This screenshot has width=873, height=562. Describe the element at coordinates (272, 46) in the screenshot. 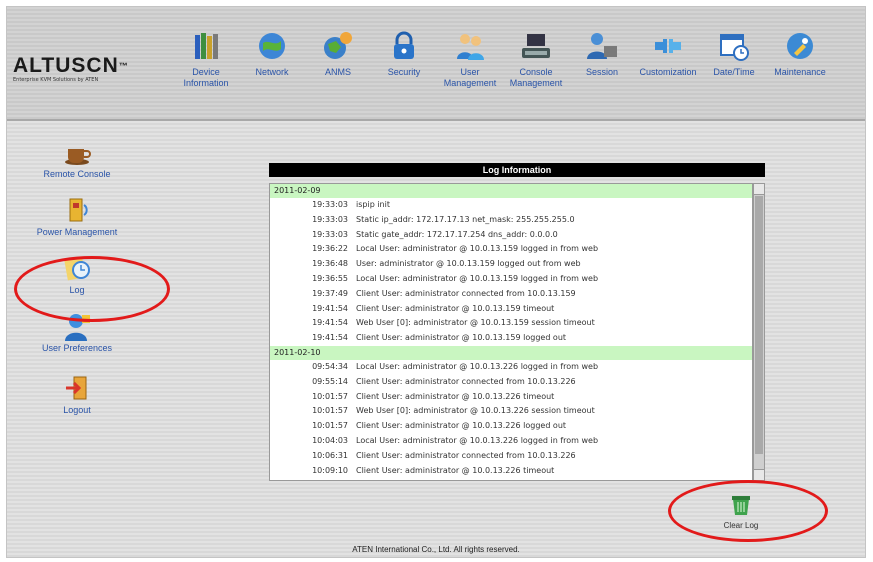

I see `network-icon` at that location.